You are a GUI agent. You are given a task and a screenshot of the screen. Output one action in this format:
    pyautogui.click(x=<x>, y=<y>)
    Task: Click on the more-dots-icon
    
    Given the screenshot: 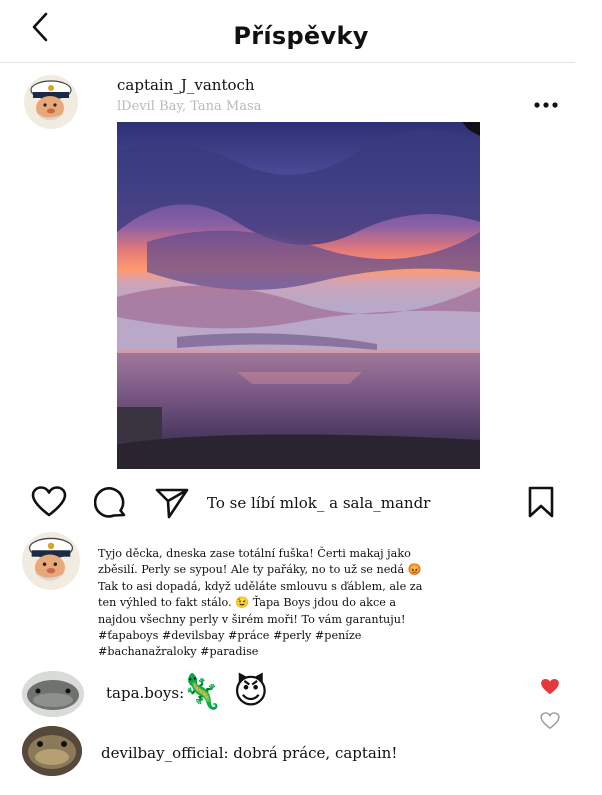 What is the action you would take?
    pyautogui.click(x=546, y=105)
    